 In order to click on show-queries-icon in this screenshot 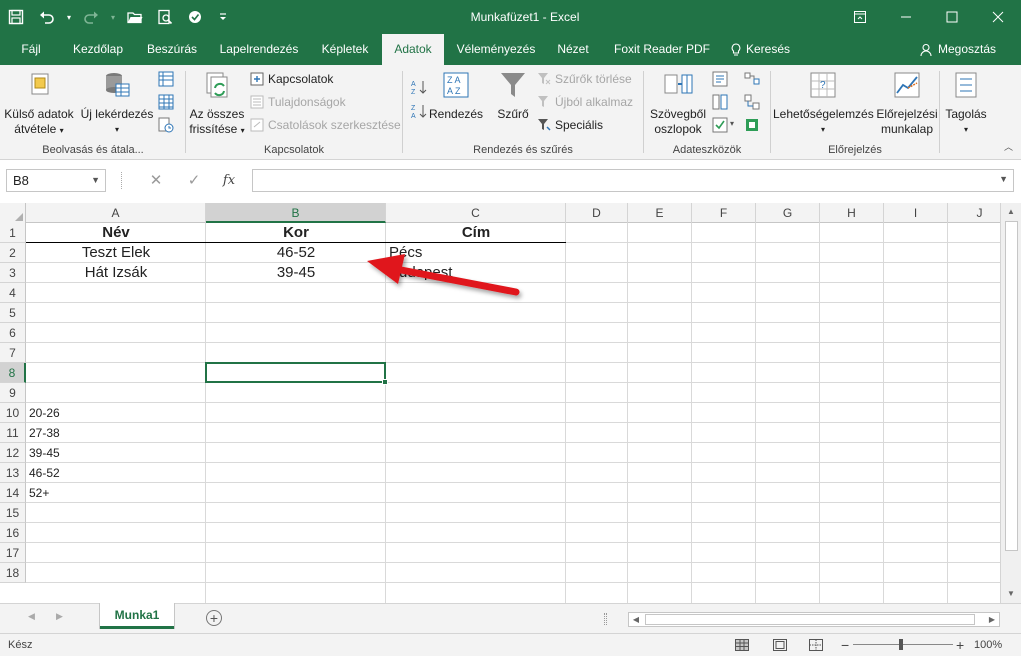, I will do `click(166, 79)`.